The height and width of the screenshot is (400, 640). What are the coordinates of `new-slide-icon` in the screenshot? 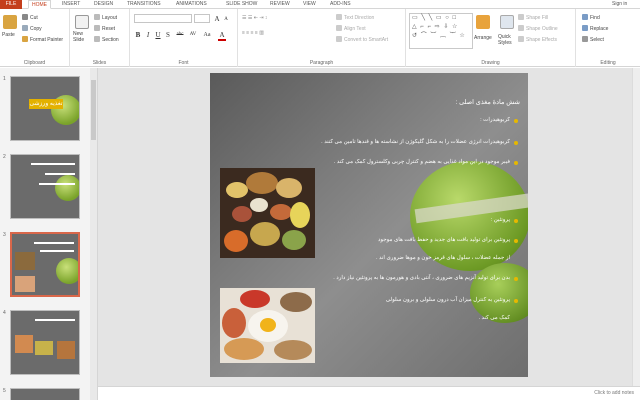 It's located at (82, 22).